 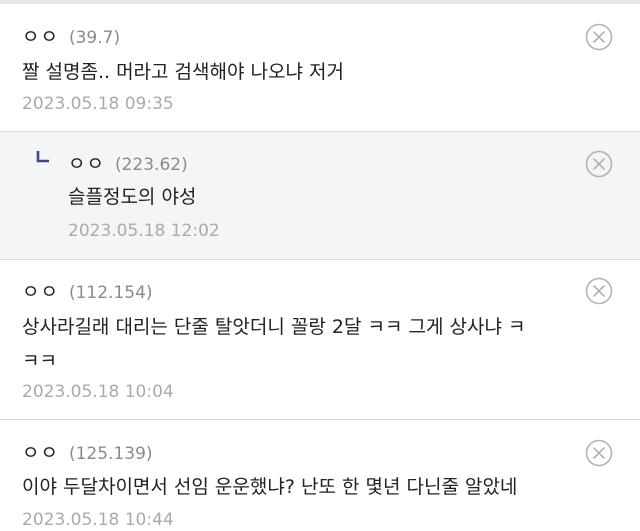 What do you see at coordinates (39, 361) in the screenshot?
I see `comment-text-line: ㅋㅋ` at bounding box center [39, 361].